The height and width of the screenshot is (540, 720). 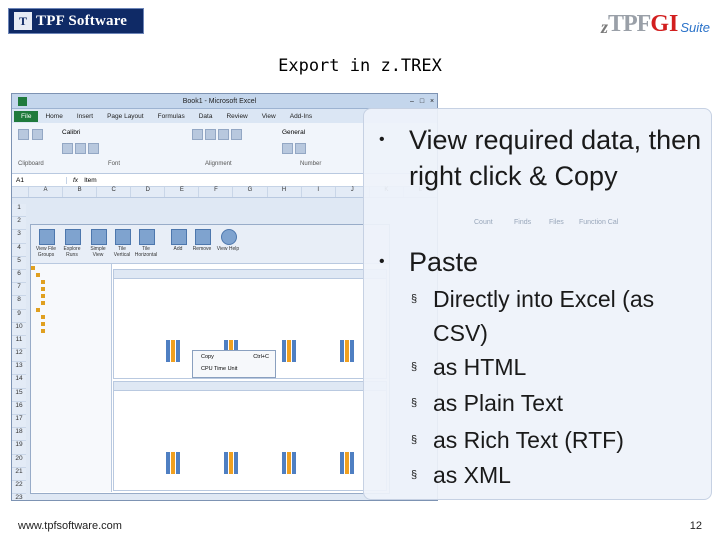 I want to click on tool-label: Remove, so click(x=202, y=249).